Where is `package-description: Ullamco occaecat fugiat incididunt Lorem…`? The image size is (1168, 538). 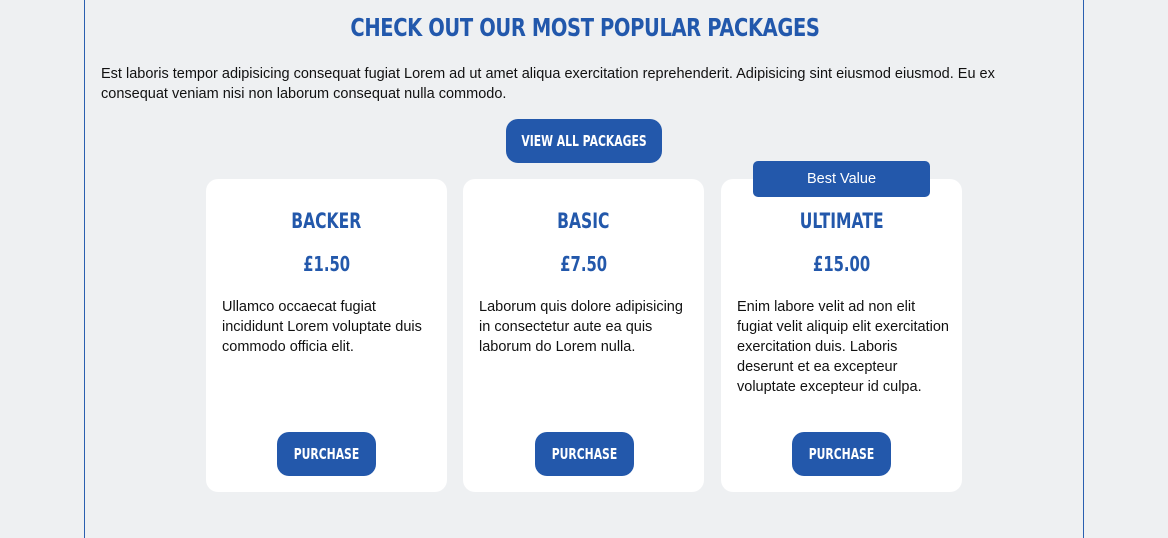
package-description: Ullamco occaecat fugiat incididunt Lorem… is located at coordinates (322, 327).